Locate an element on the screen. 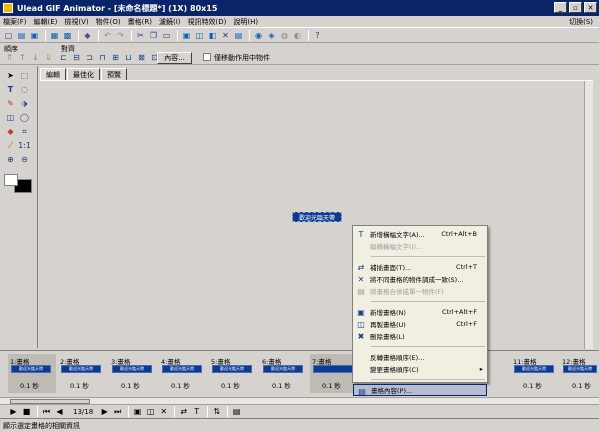  frame-thumbnail: 11:畫格 歡迎光臨天帶 0.1 秒 is located at coordinates (535, 373).